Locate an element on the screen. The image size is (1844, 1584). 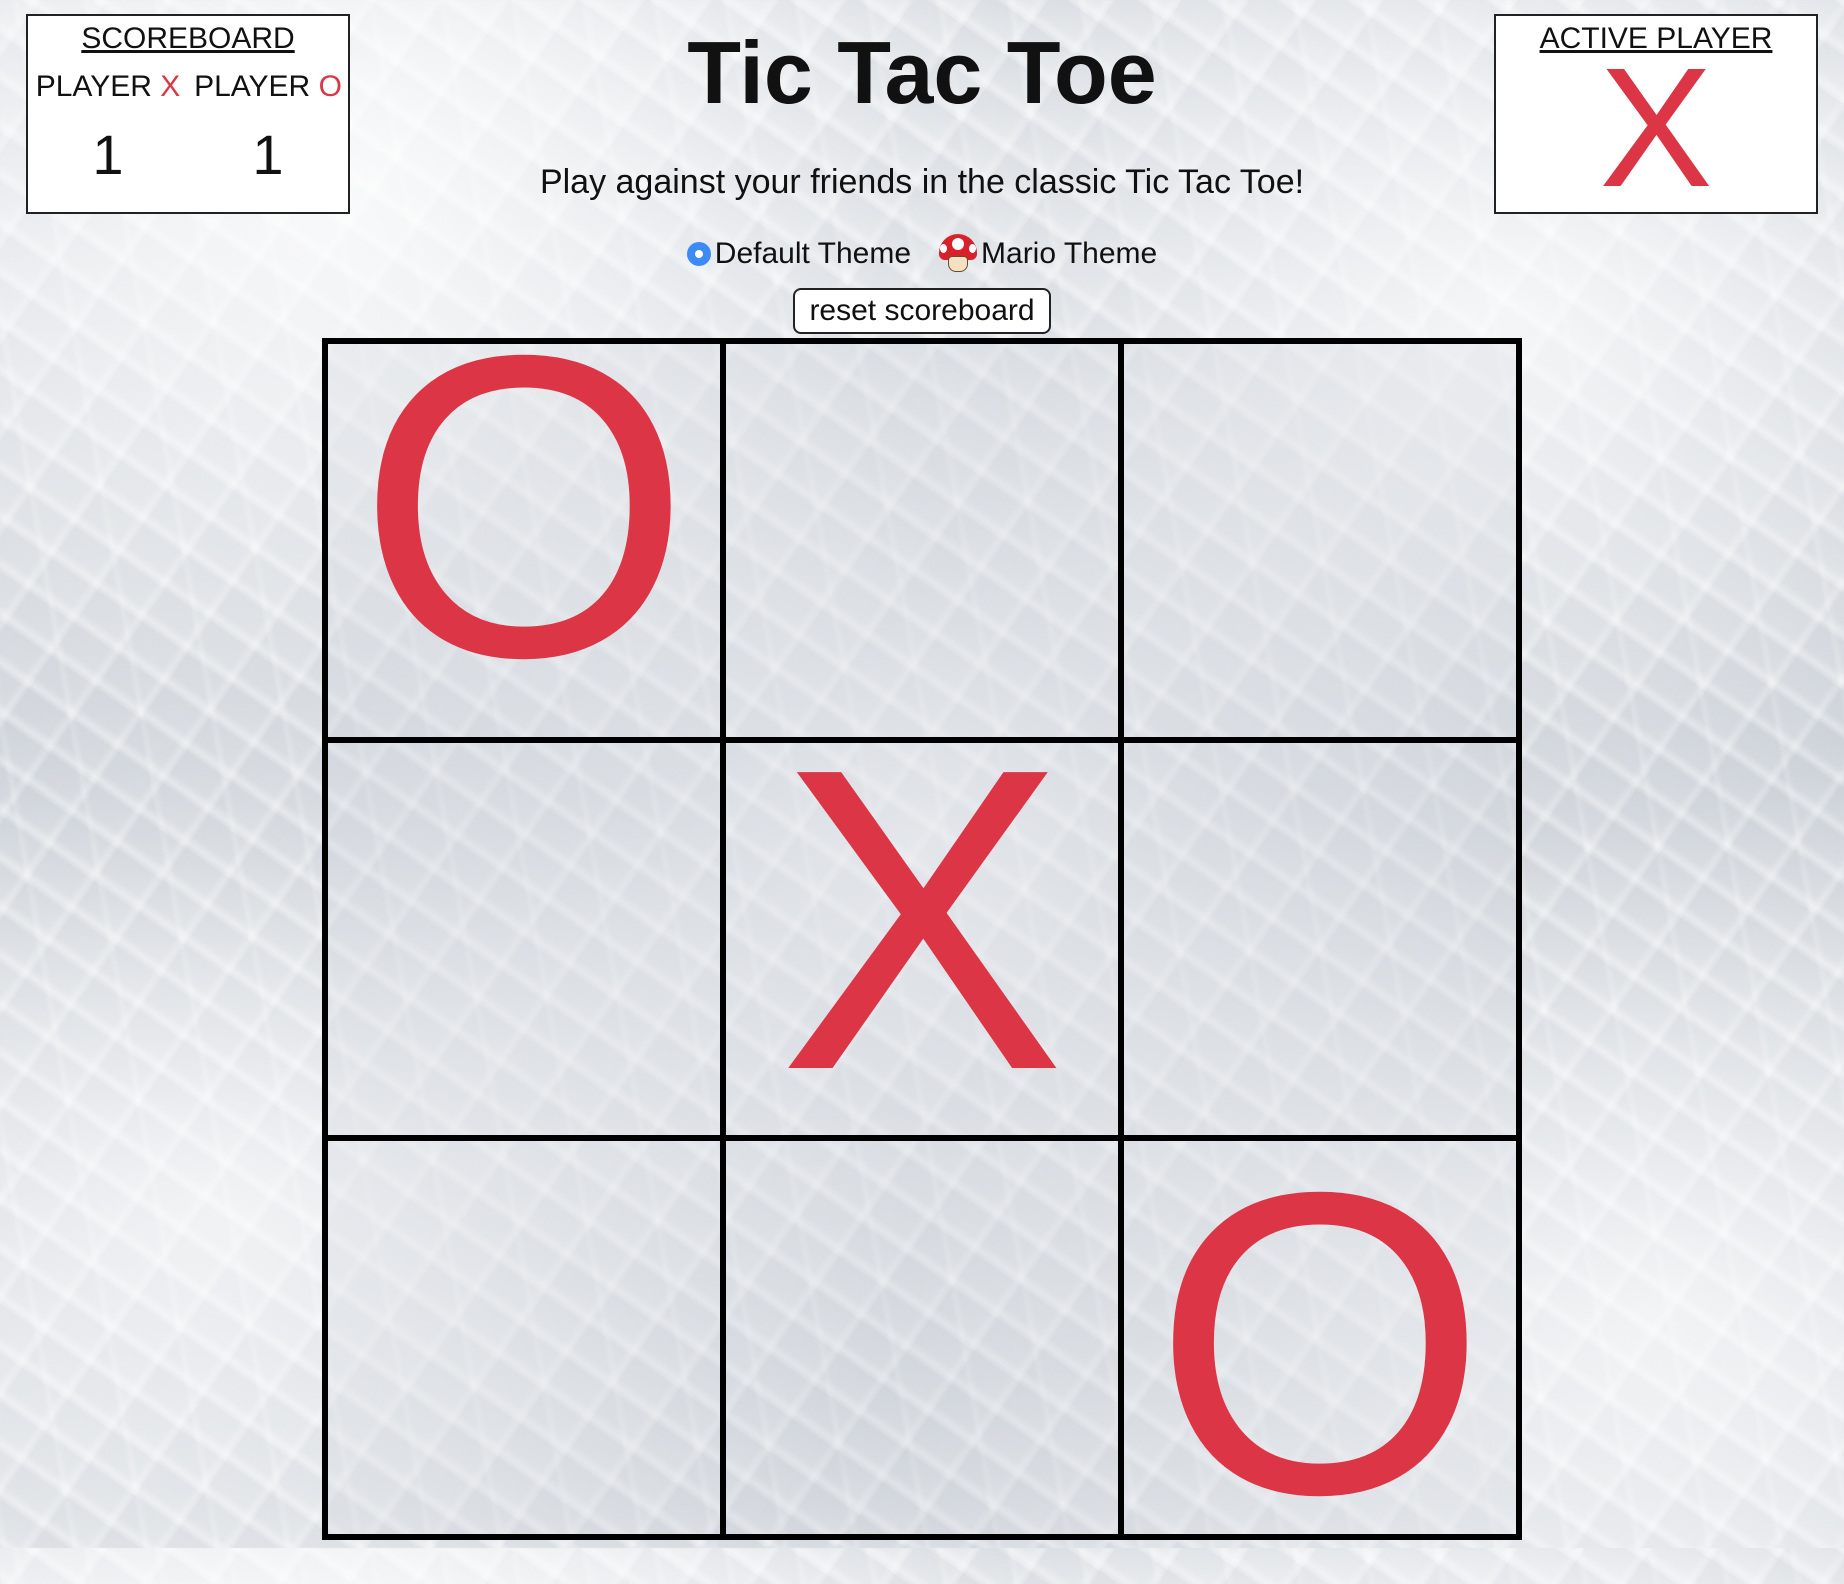
player-x-score: 1 is located at coordinates (108, 154).